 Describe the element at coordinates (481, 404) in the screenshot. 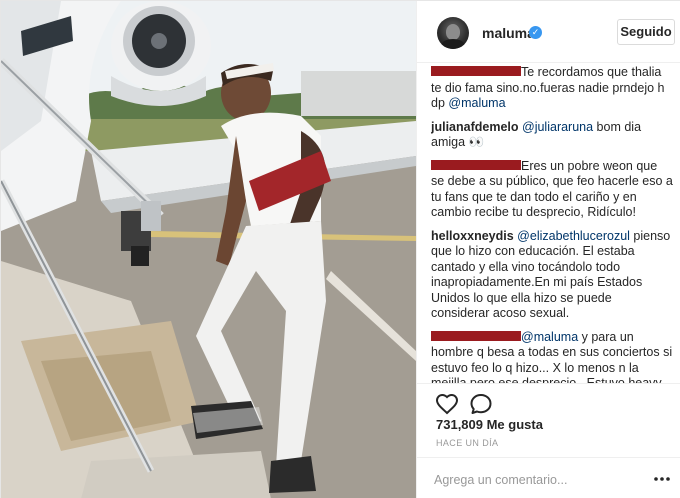

I see `comment-icon` at that location.